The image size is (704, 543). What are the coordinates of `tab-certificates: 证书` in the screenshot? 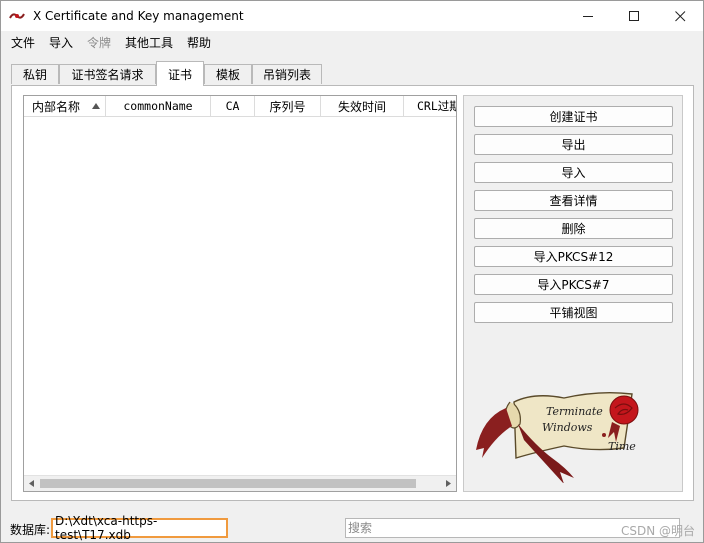 It's located at (180, 73).